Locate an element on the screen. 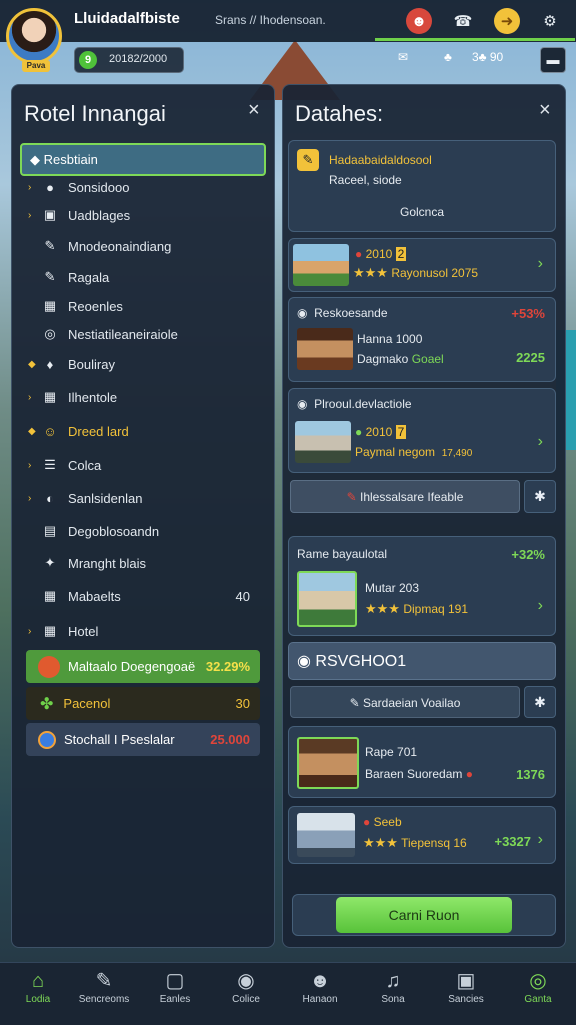 Image resolution: width=576 pixels, height=1025 pixels. nav-tab-3: ▢ Eanles is located at coordinates (175, 986).